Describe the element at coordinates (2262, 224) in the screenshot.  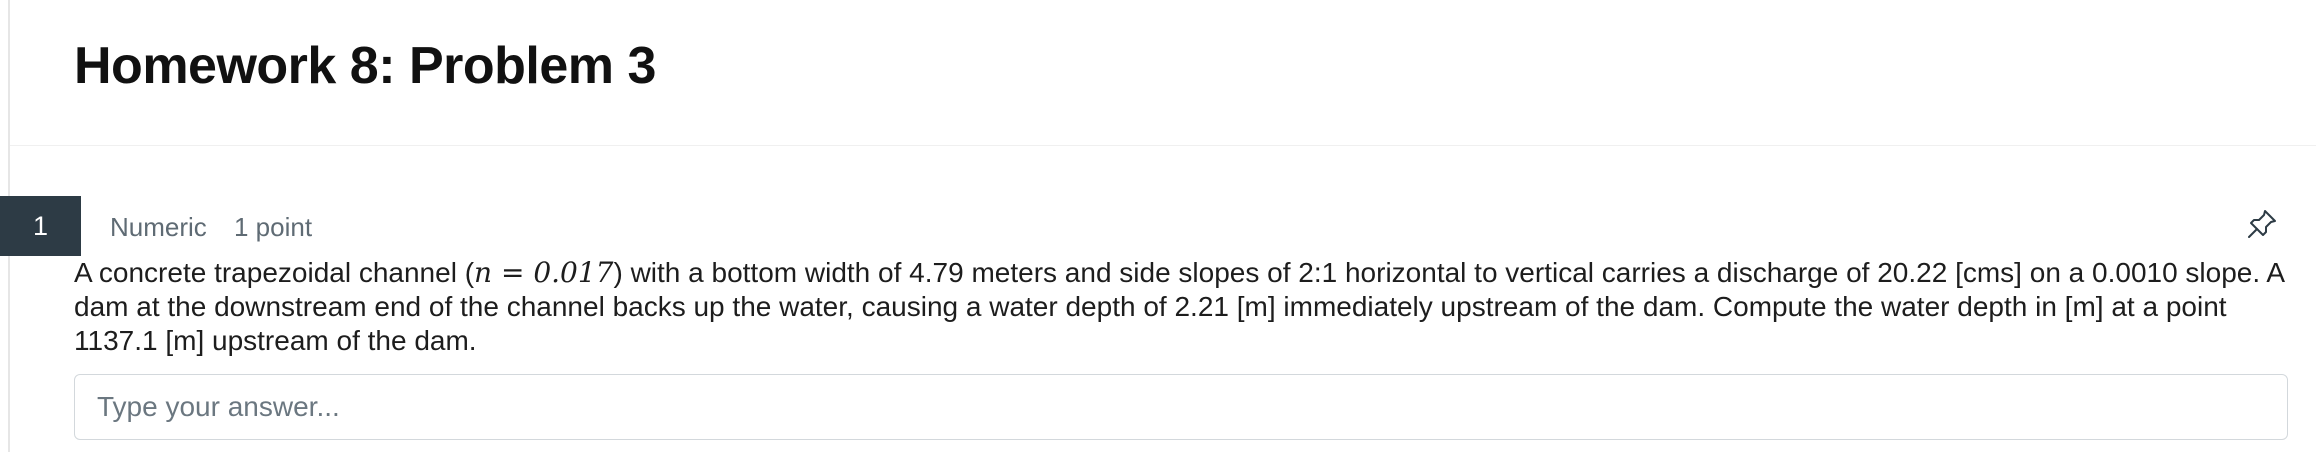
I see `pin-icon` at that location.